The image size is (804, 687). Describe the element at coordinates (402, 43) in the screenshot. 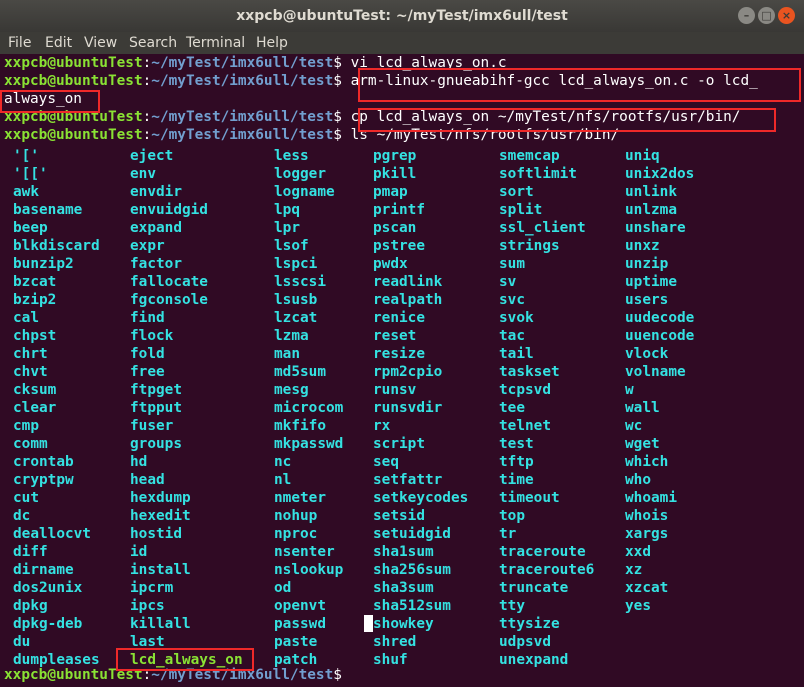

I see `menu-bar: File Edit View Search Terminal Help` at that location.